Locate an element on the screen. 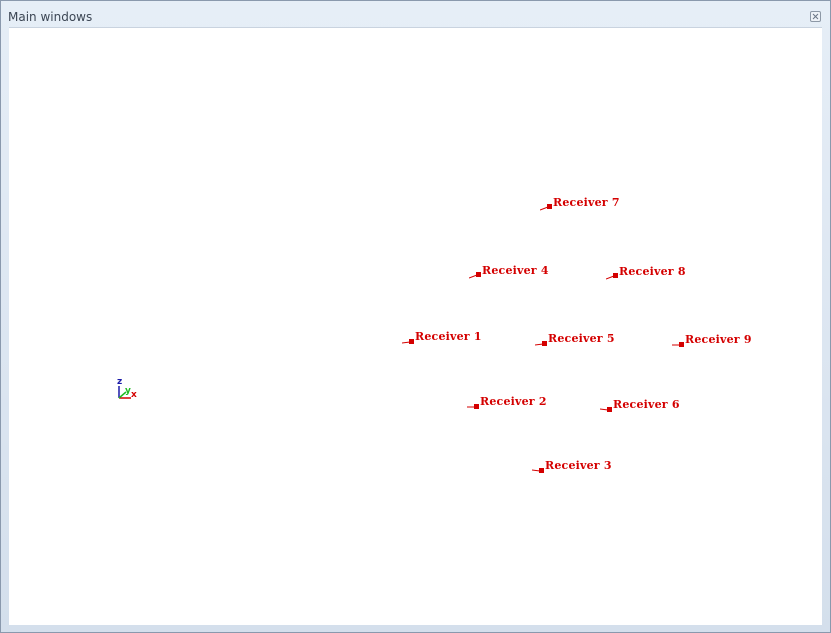 This screenshot has height=633, width=831. window-title: Main windows is located at coordinates (50, 17).